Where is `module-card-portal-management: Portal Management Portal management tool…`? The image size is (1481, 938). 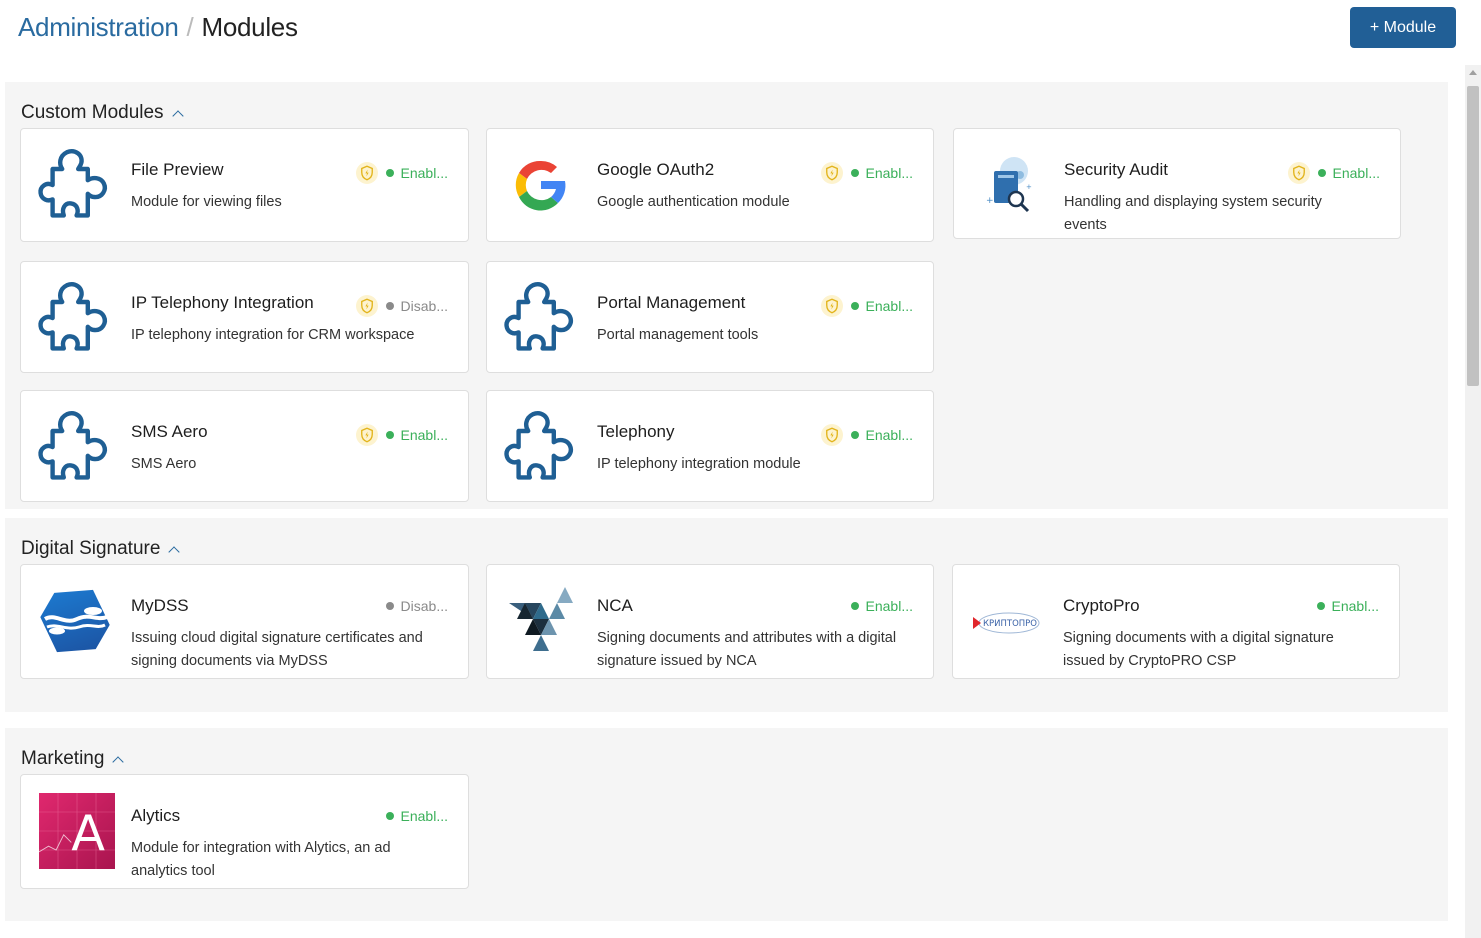
module-card-portal-management: Portal Management Portal management tool… is located at coordinates (710, 317).